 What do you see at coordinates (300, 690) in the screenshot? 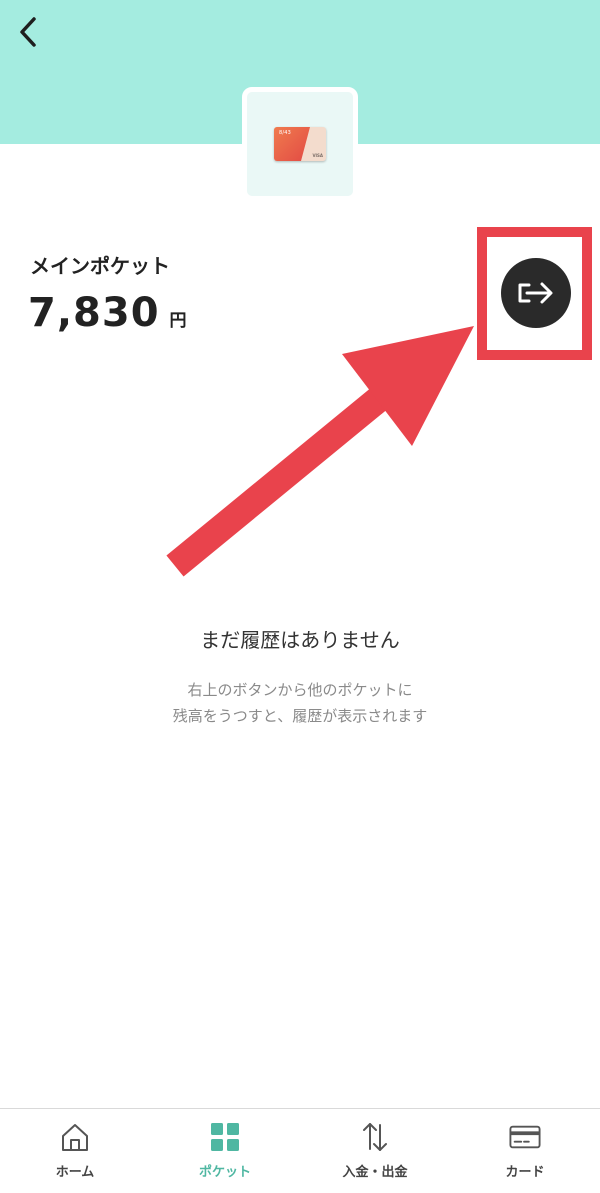
I see `empty-history-line-1: 右上のボタンから他のポケットに` at bounding box center [300, 690].